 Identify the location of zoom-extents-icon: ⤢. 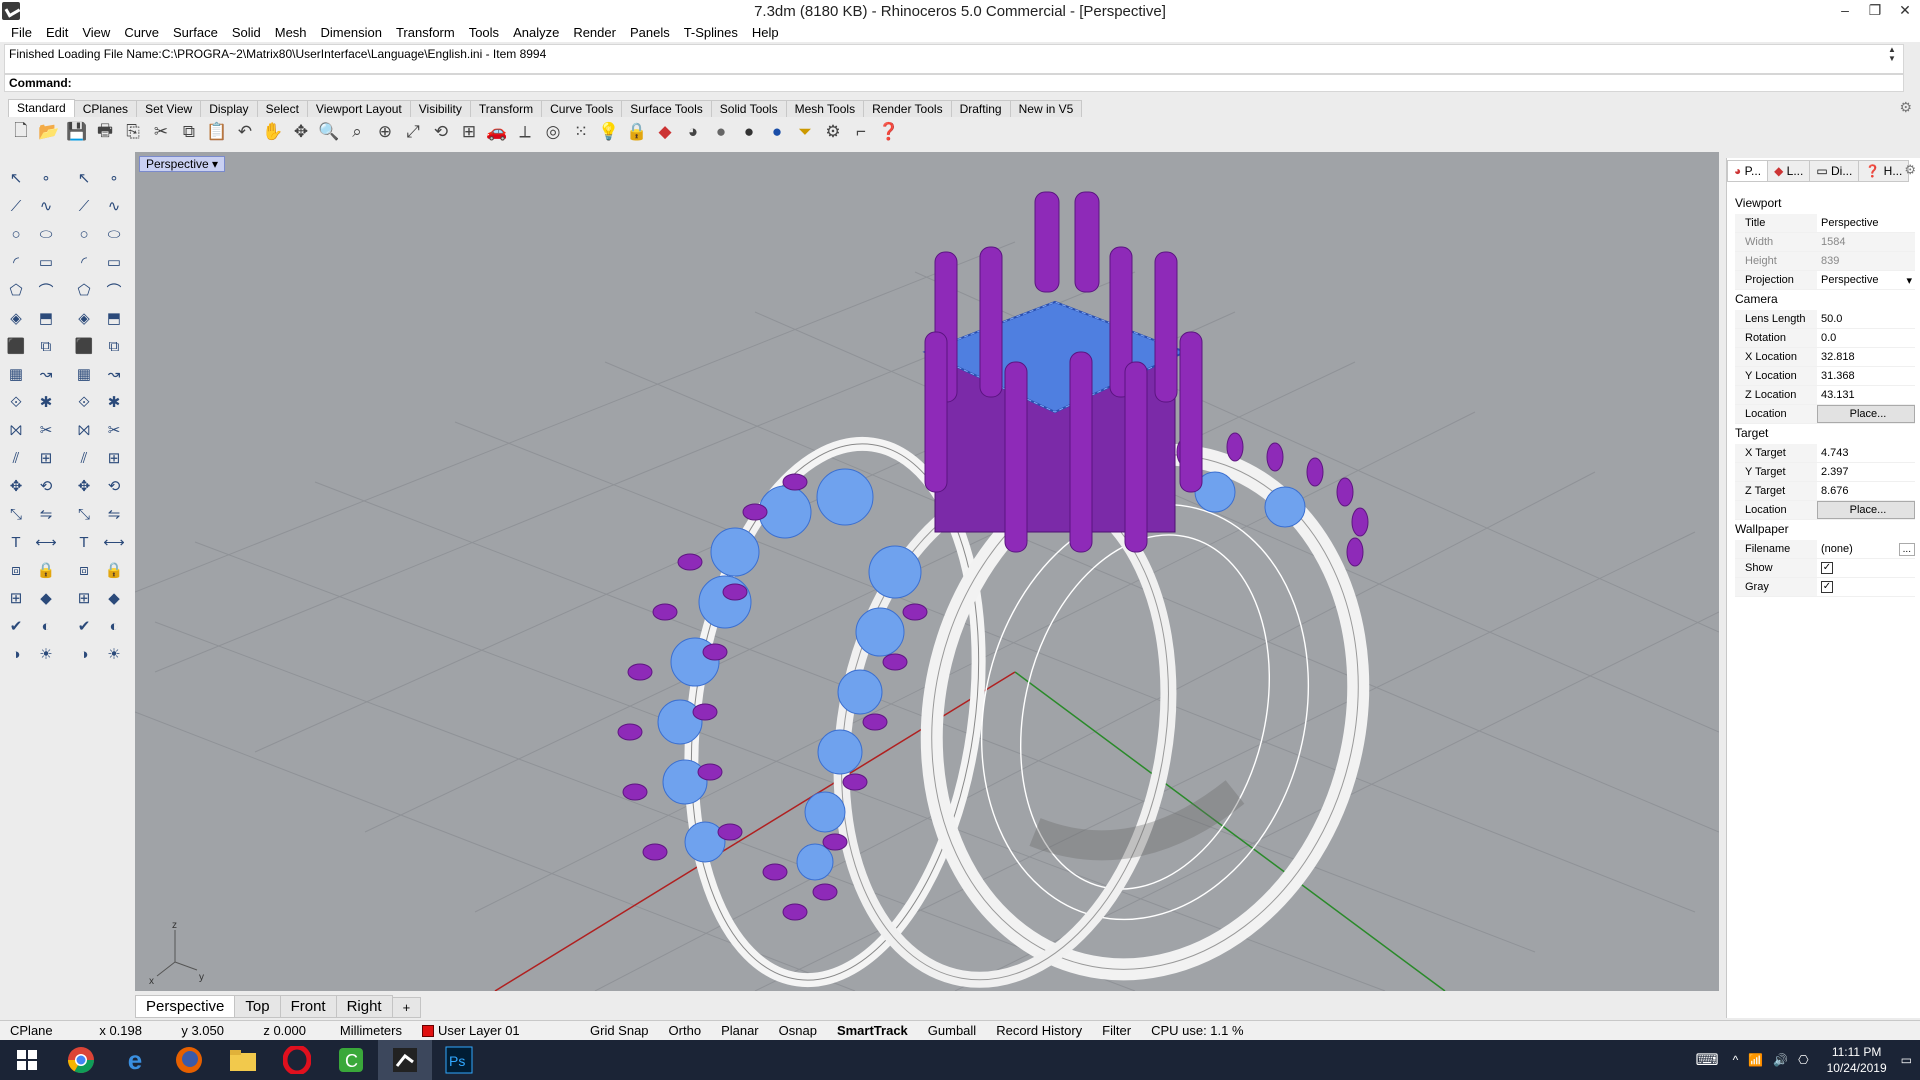
(413, 132).